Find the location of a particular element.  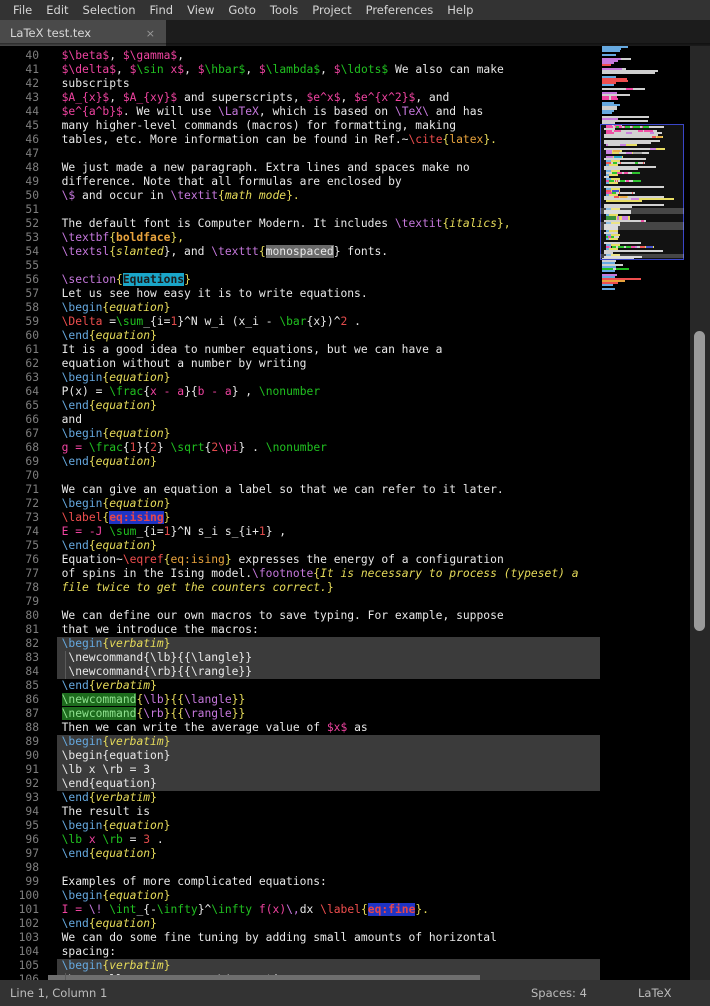

code-line: 98 is located at coordinates (300, 868).